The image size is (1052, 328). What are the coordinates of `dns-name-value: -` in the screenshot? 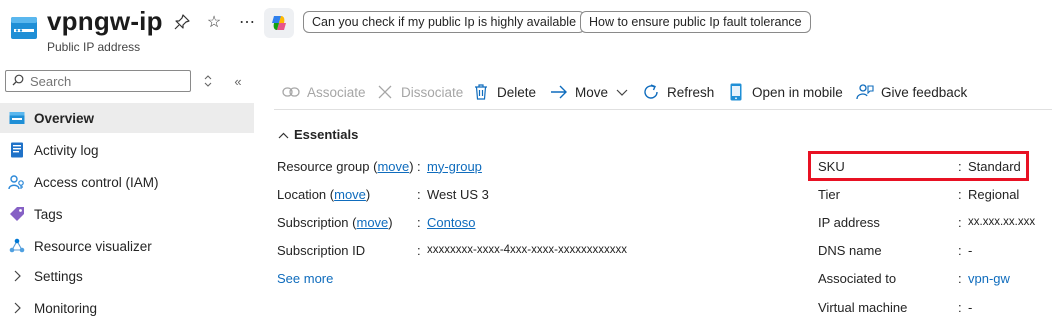 It's located at (970, 250).